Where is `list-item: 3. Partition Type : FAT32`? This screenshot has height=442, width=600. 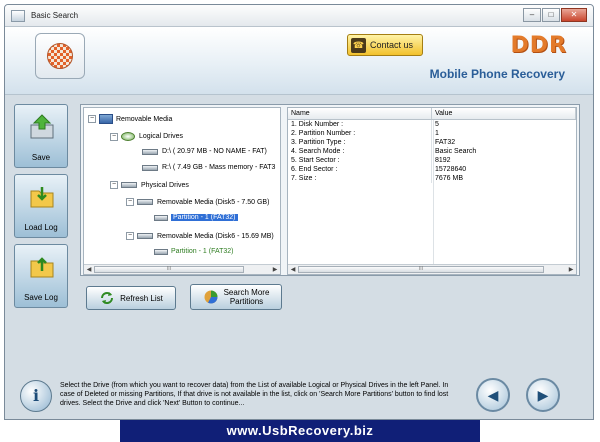 list-item: 3. Partition Type : FAT32 is located at coordinates (432, 142).